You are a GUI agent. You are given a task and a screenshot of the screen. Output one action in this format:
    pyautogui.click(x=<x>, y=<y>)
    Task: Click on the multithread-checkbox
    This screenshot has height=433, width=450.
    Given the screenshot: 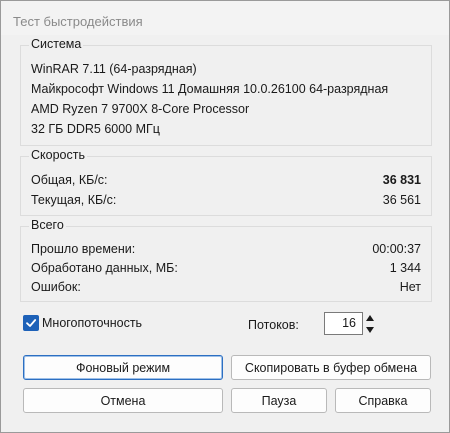 What is the action you would take?
    pyautogui.click(x=31, y=323)
    